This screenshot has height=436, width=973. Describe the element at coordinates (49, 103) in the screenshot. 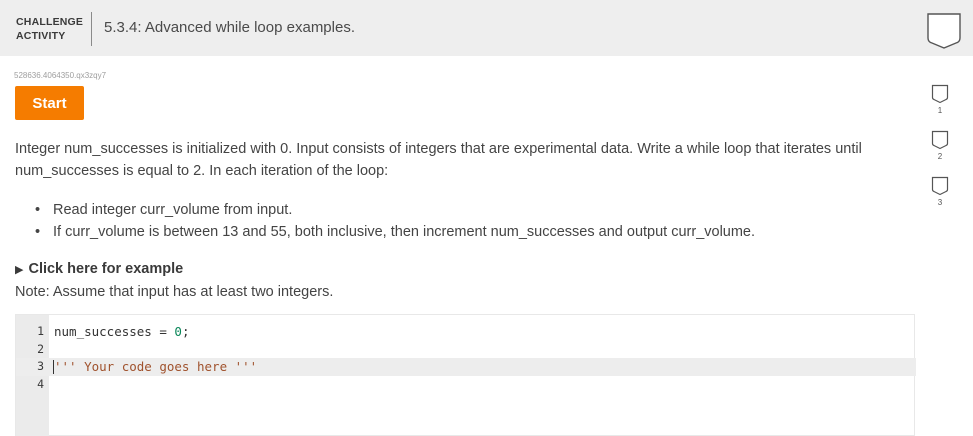

I see `start-button: Start` at that location.